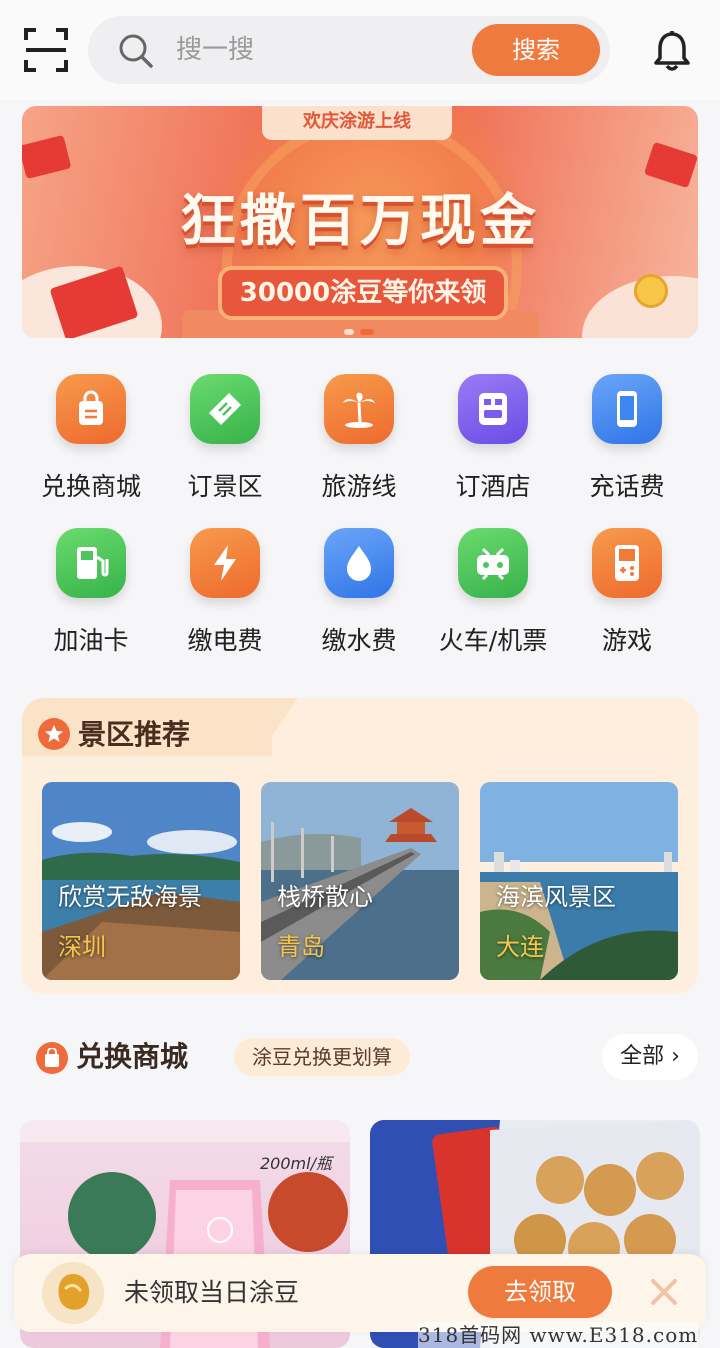 The height and width of the screenshot is (1348, 720). I want to click on scenic-city: 青岛, so click(301, 947).